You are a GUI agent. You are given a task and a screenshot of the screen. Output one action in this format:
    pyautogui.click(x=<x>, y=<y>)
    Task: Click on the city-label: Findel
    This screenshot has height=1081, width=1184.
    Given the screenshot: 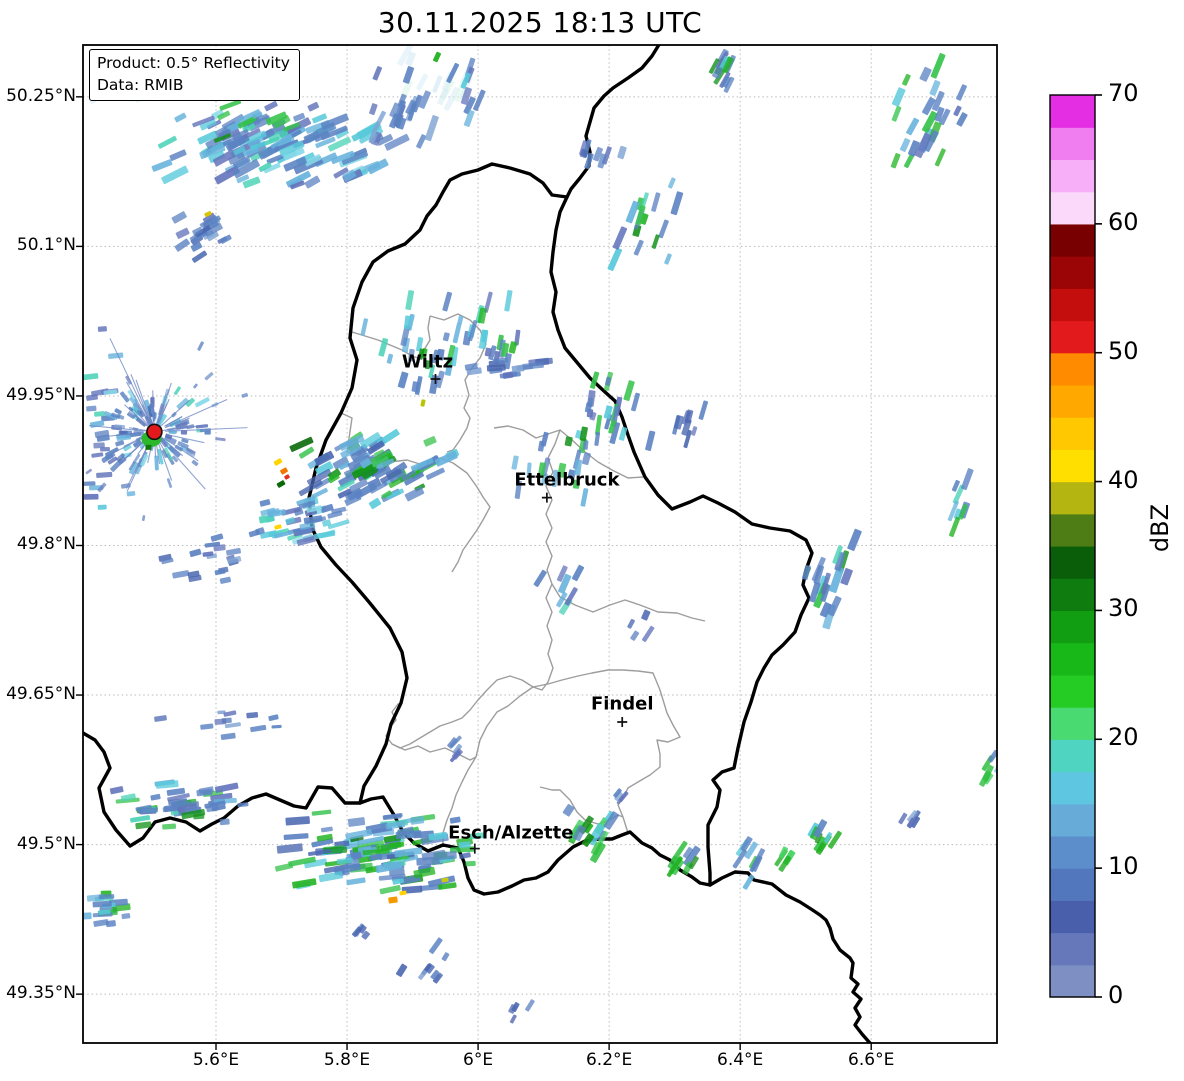 What is the action you would take?
    pyautogui.click(x=622, y=704)
    